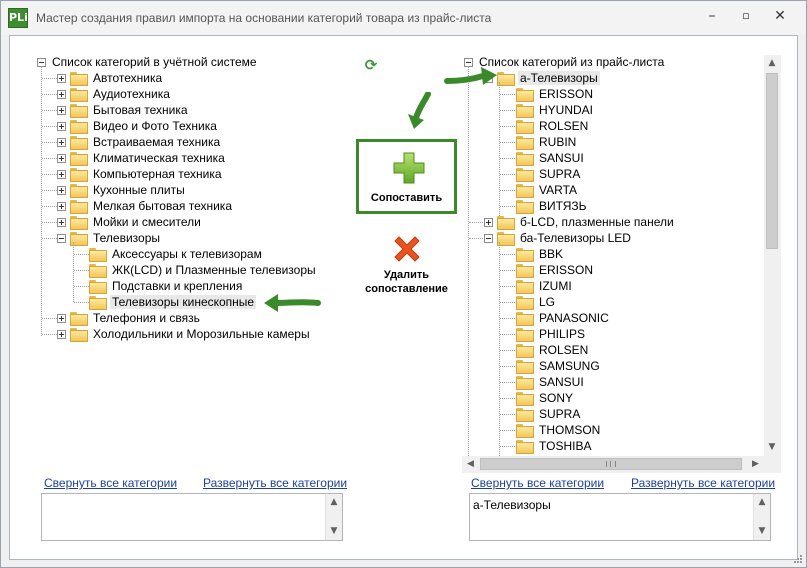 The width and height of the screenshot is (807, 568). I want to click on close-button: ✕, so click(780, 17).